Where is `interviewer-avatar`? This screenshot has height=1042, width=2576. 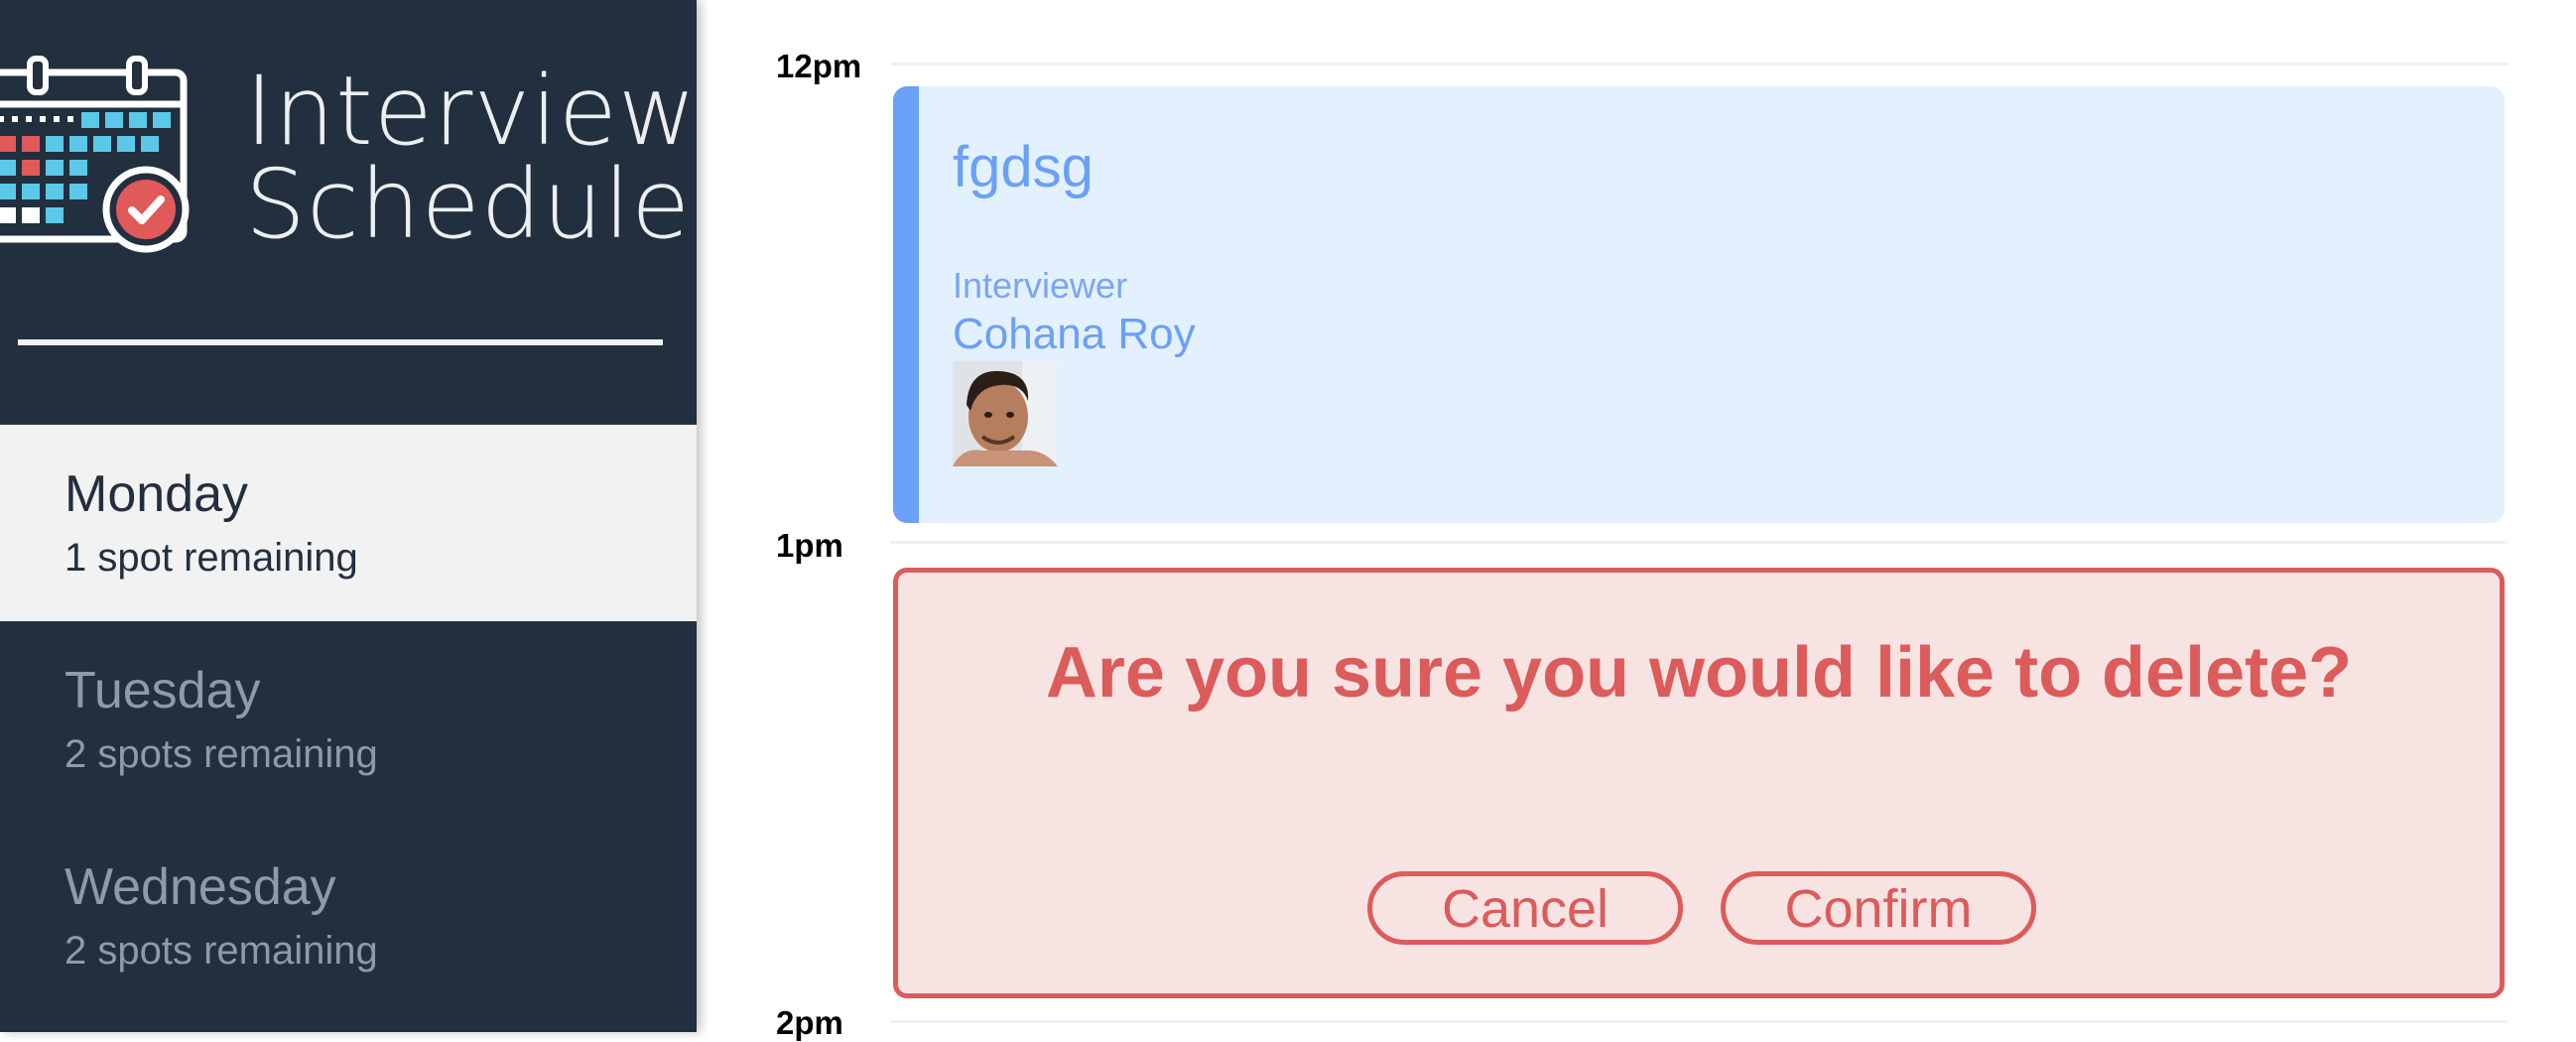 interviewer-avatar is located at coordinates (1006, 413).